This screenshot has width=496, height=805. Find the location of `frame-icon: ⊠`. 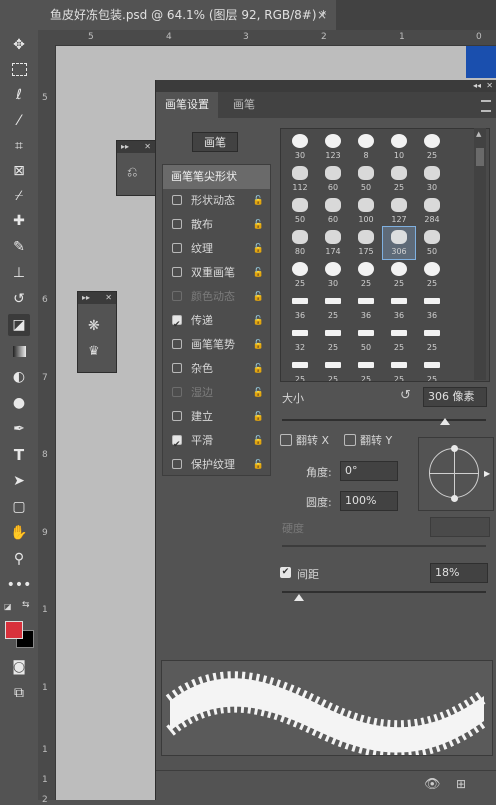

frame-icon: ⊠ is located at coordinates (19, 171).